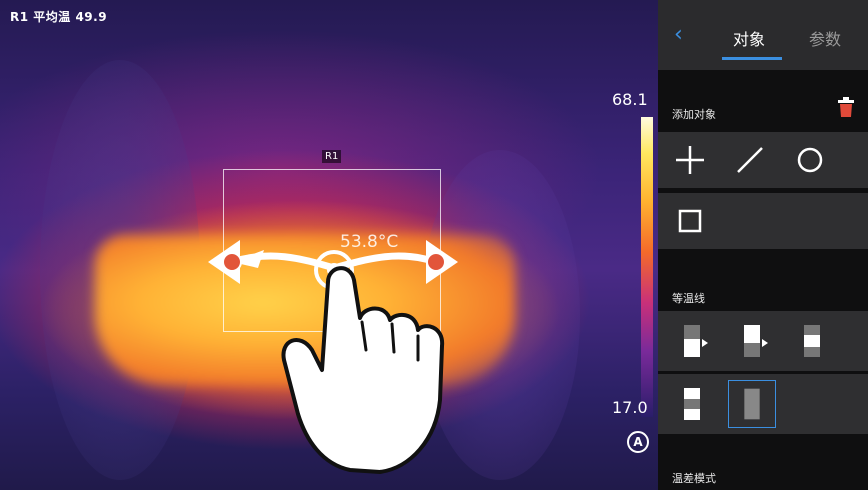 This screenshot has height=490, width=868. What do you see at coordinates (647, 267) in the screenshot?
I see `color-scale-bar` at bounding box center [647, 267].